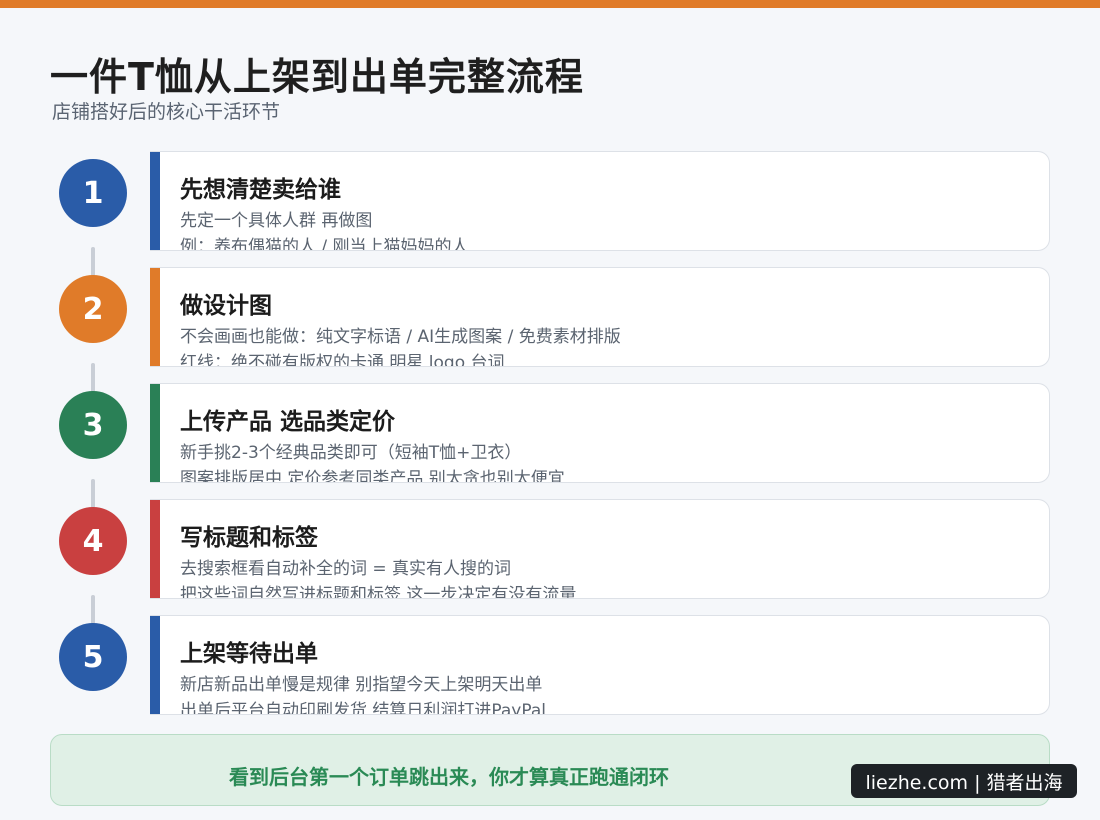 The image size is (1100, 820). What do you see at coordinates (93, 309) in the screenshot?
I see `step-number-circle: 2` at bounding box center [93, 309].